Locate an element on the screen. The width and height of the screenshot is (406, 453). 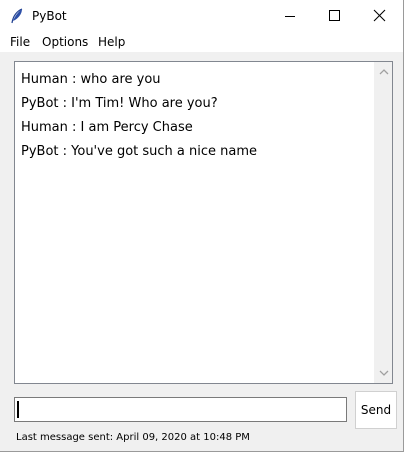
scroll-down-arrow-icon is located at coordinates (384, 373).